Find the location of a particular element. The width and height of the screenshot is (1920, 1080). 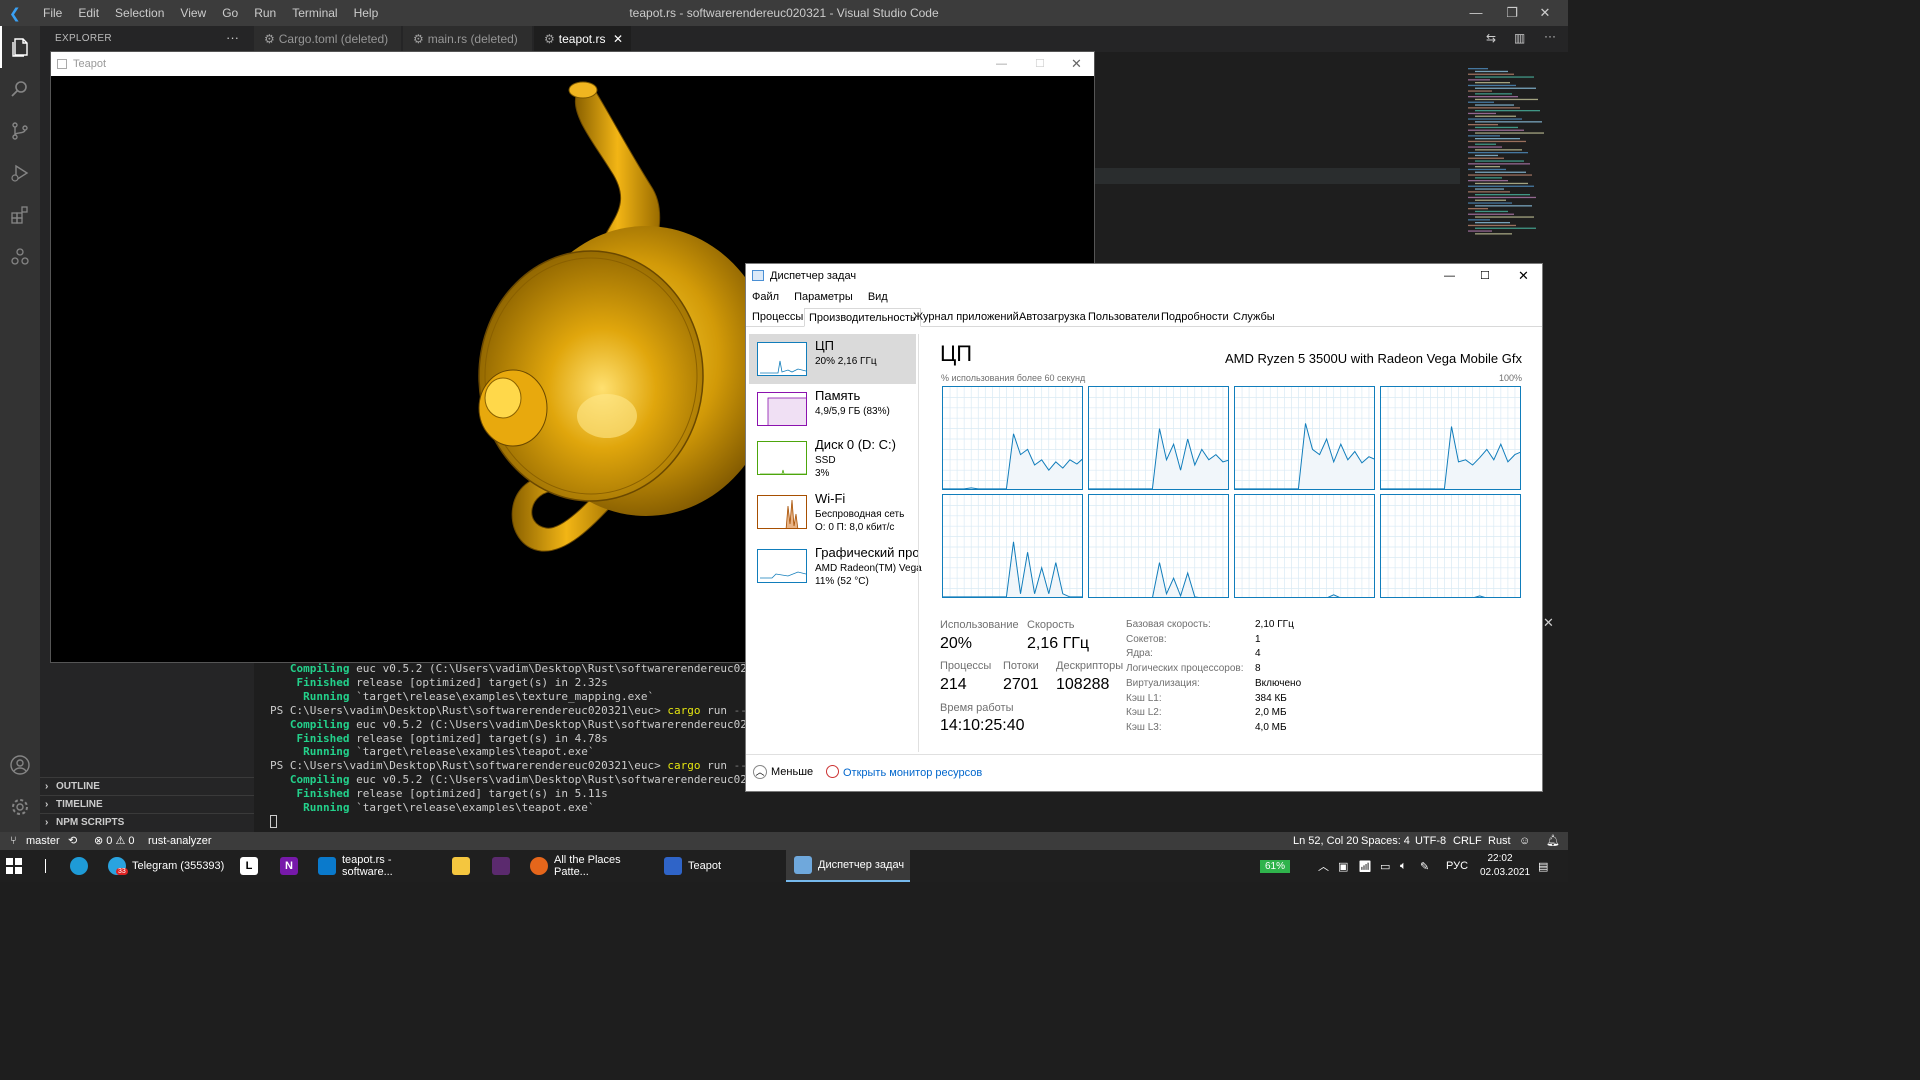

tray-icon: ▣ is located at coordinates (1343, 866).